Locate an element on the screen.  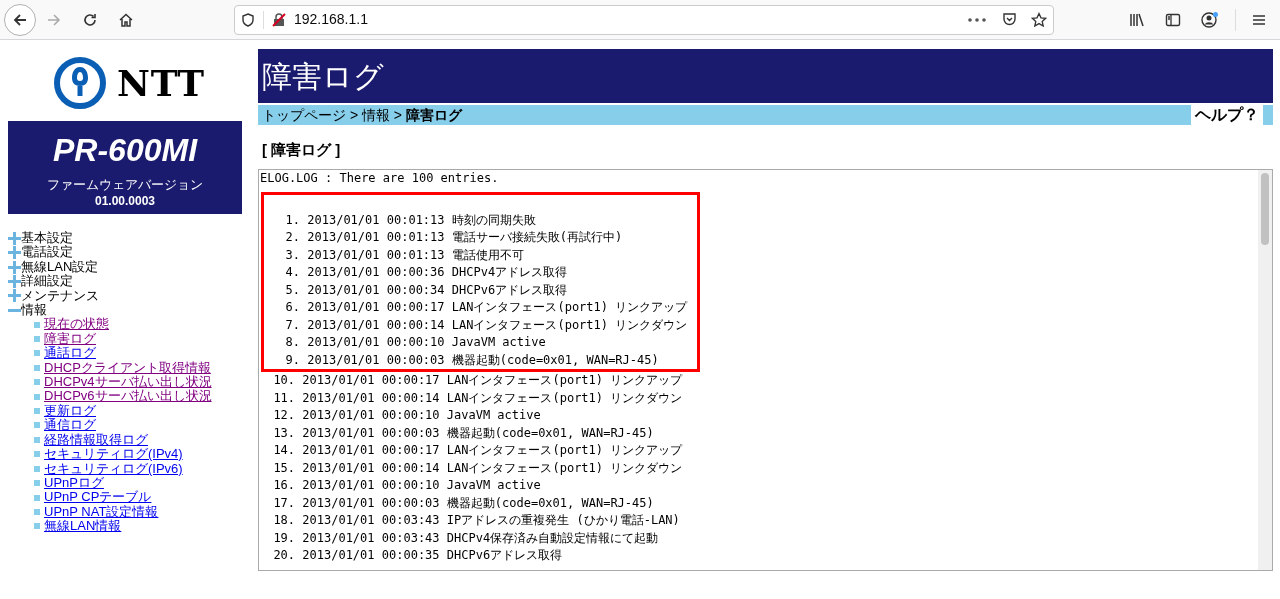
menu-item: 電話設定 is located at coordinates (47, 252).